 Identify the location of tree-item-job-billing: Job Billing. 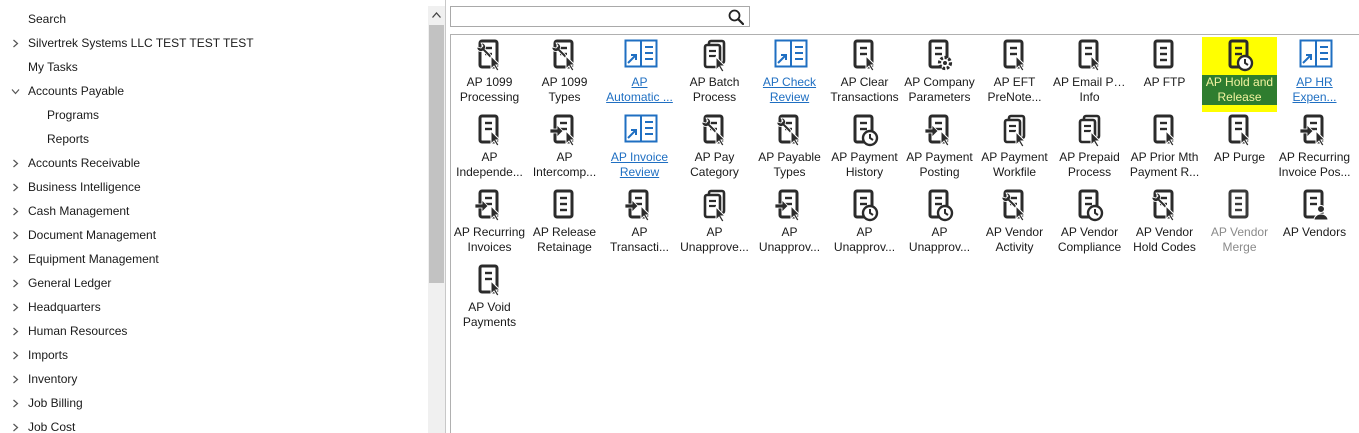
(214, 403).